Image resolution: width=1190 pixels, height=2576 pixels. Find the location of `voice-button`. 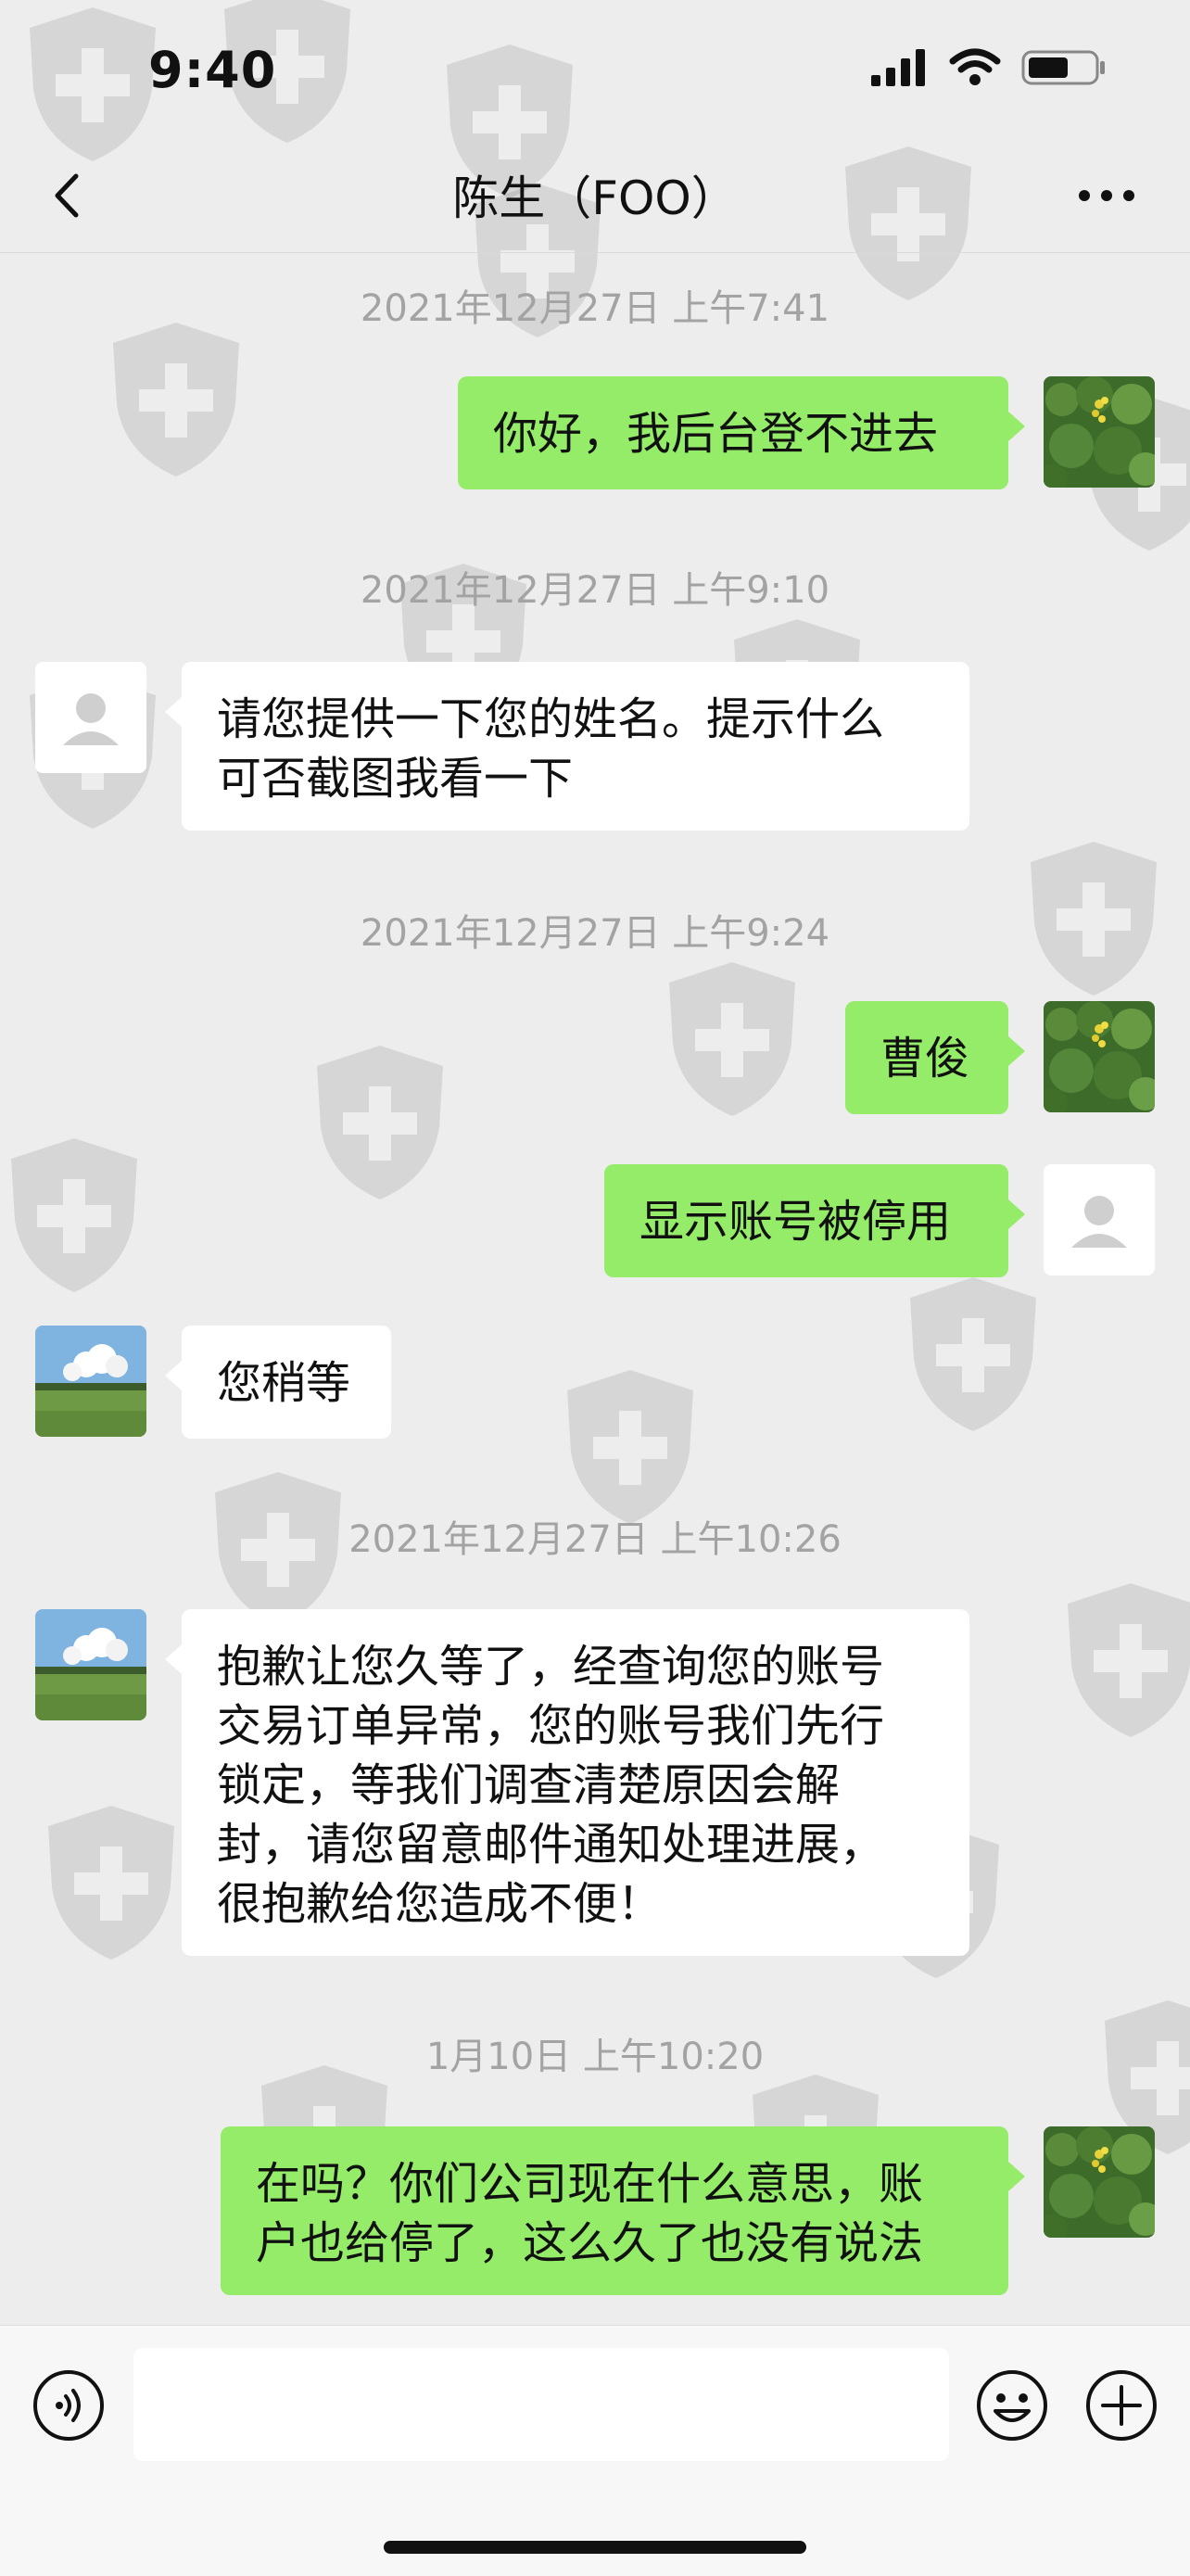

voice-button is located at coordinates (69, 2405).